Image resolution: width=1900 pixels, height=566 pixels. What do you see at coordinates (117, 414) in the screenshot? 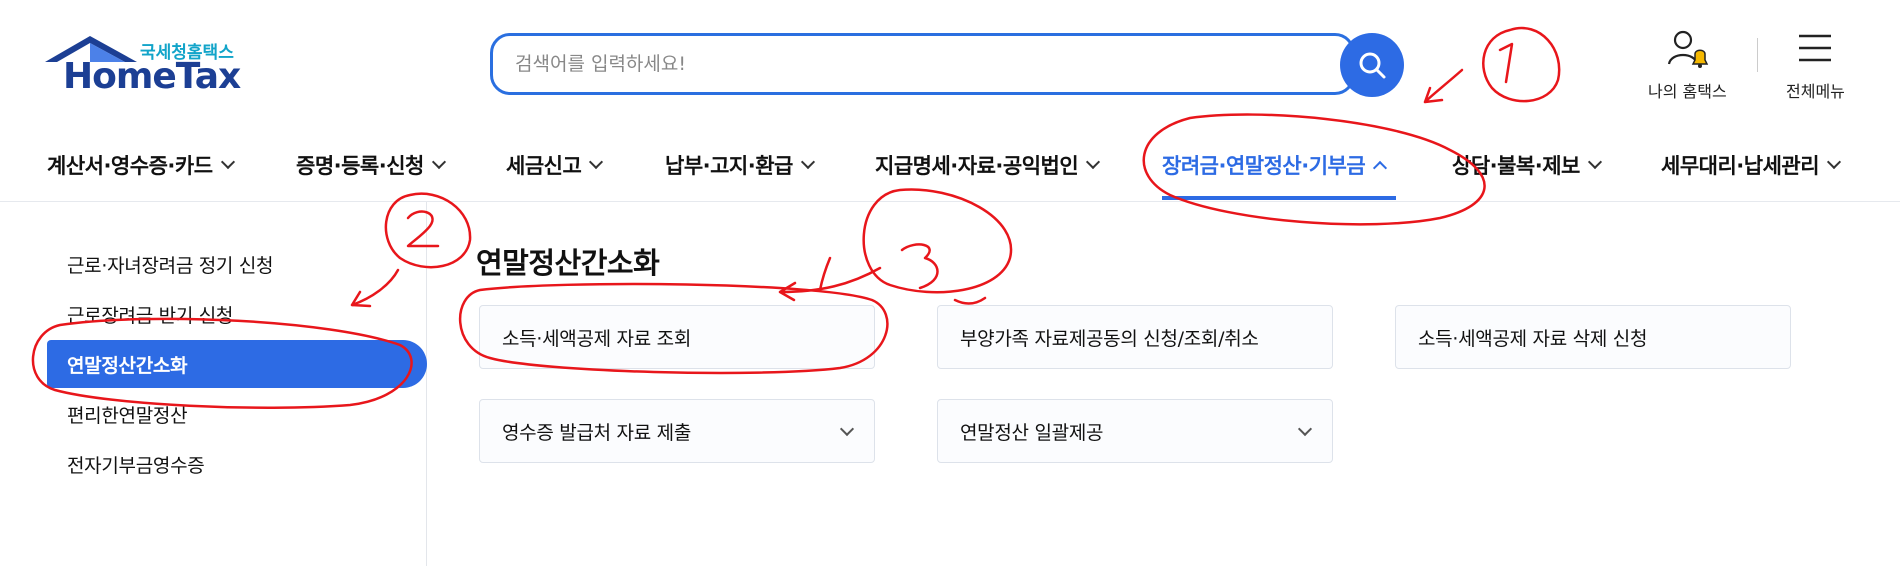
I see `sidebar-item-convenient-year-end: 편리한연말정산` at bounding box center [117, 414].